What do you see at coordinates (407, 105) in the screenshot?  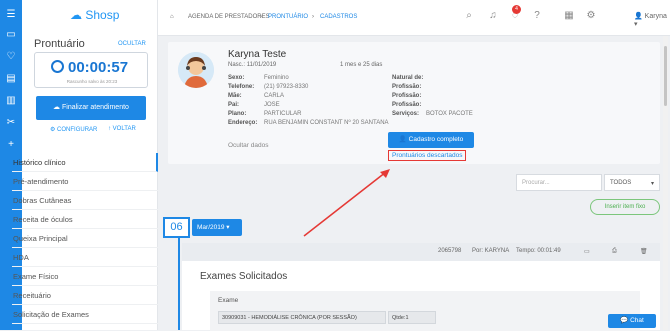 I see `field-profissao-3: Profissão:` at bounding box center [407, 105].